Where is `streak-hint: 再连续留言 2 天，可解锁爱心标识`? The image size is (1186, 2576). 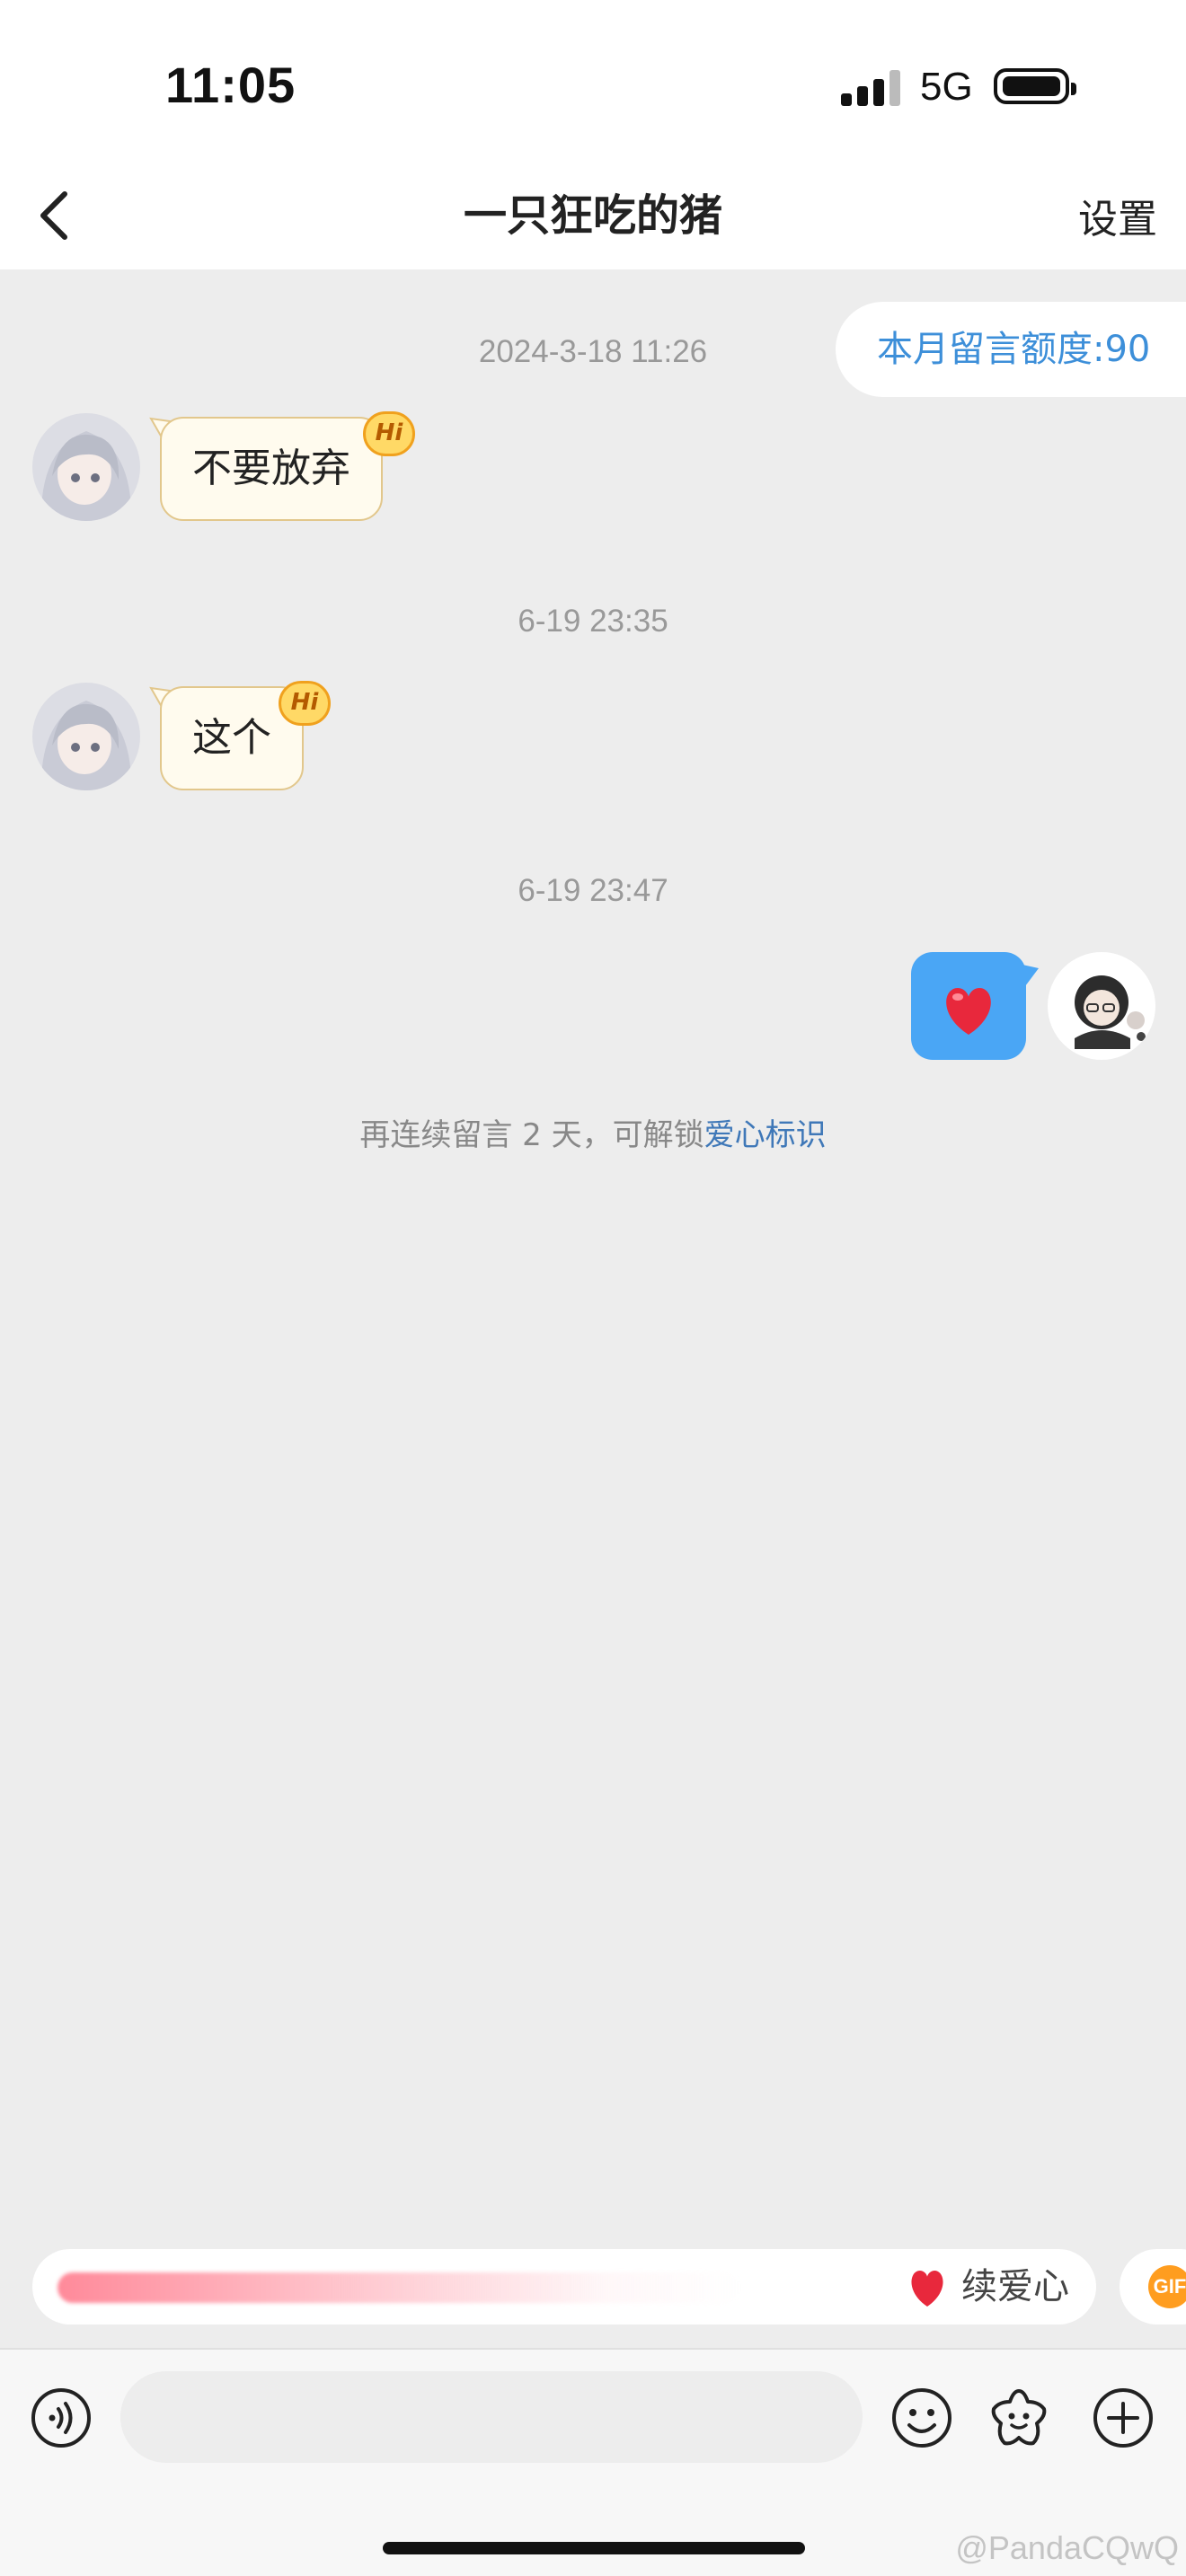
streak-hint: 再连续留言 2 天，可解锁爱心标识 is located at coordinates (593, 1132).